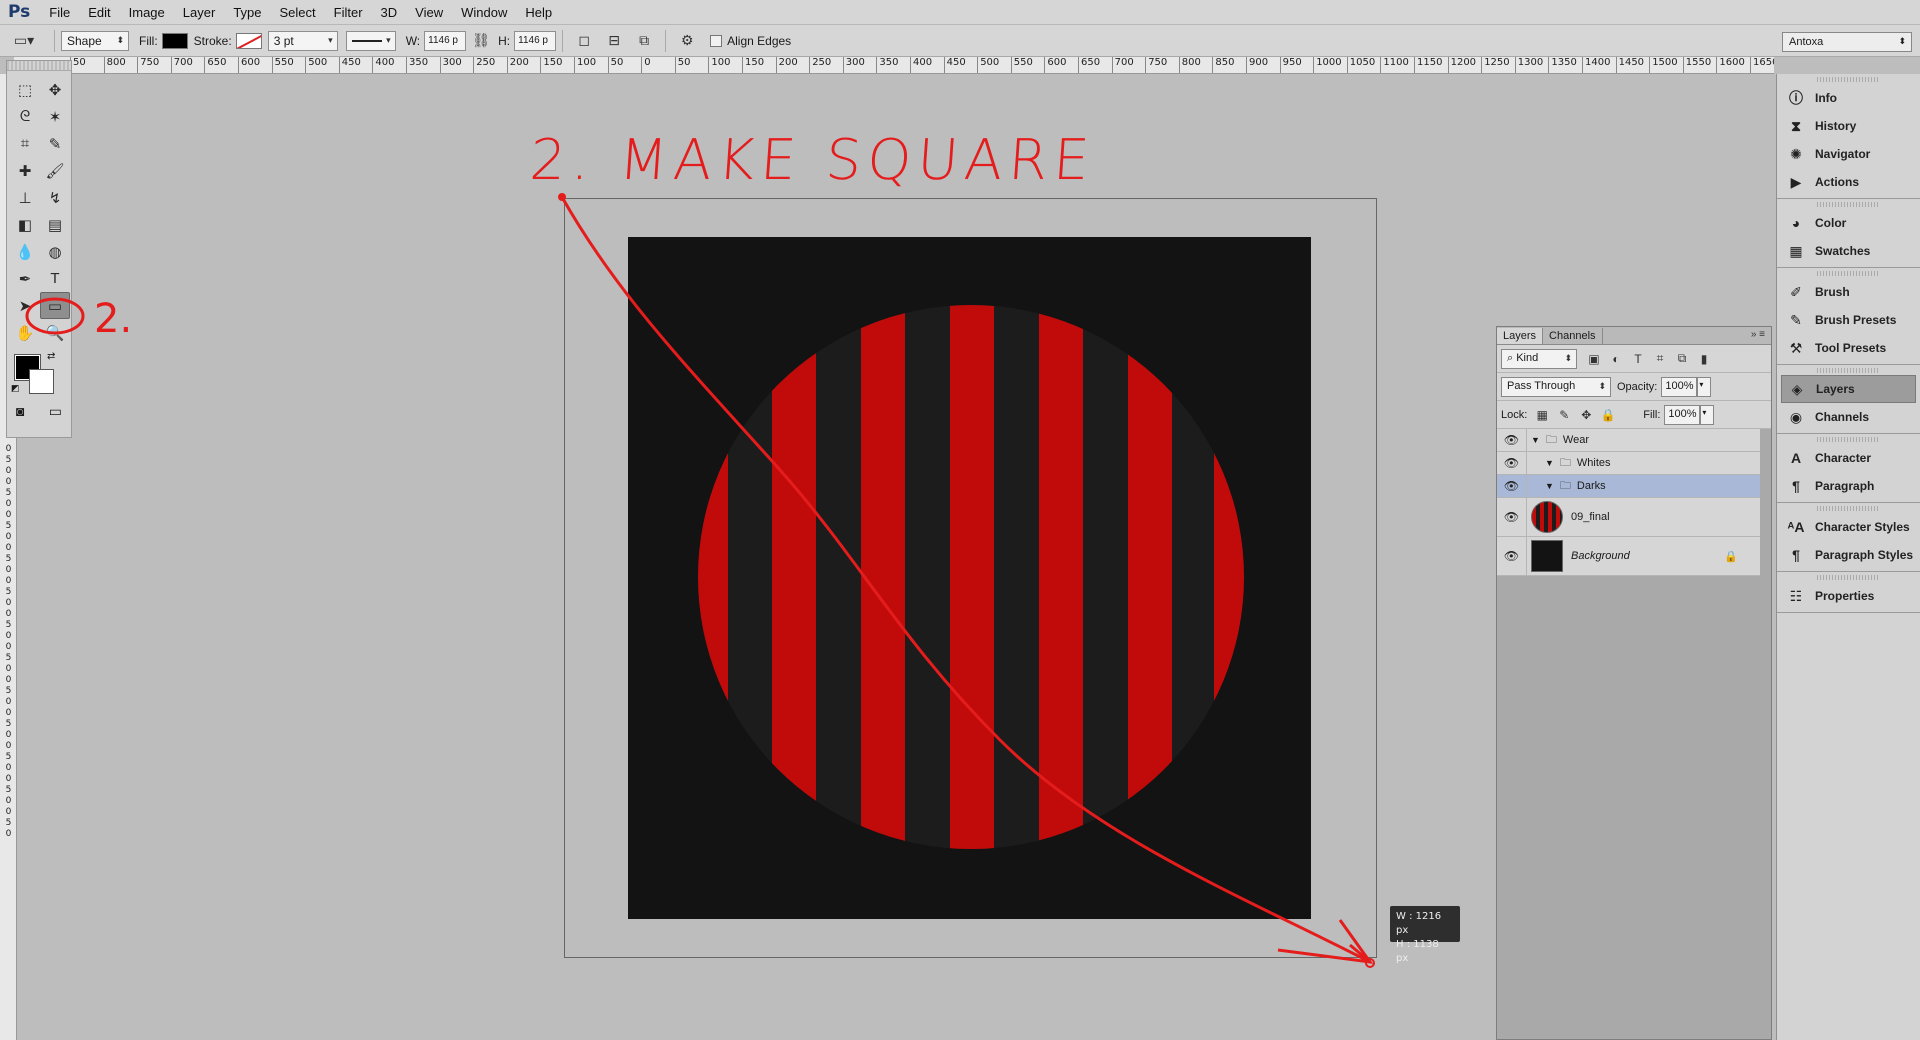 Image resolution: width=1920 pixels, height=1040 pixels. Describe the element at coordinates (25, 305) in the screenshot. I see `path-selection-tool-icon: ➤` at that location.